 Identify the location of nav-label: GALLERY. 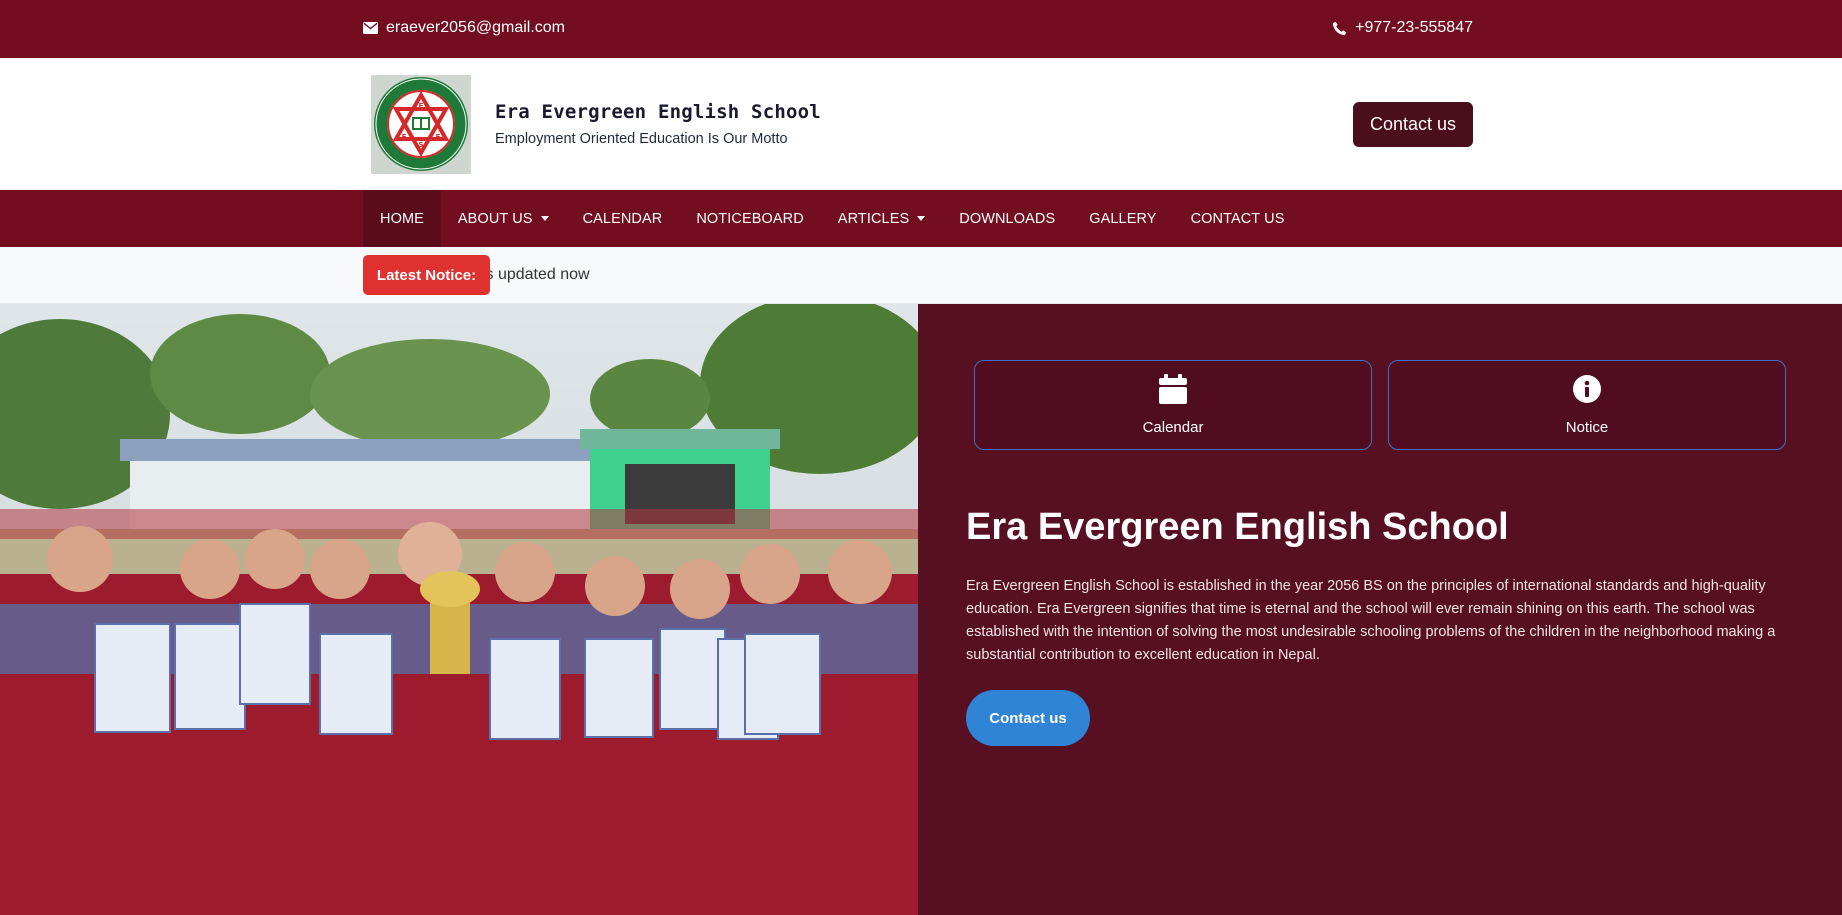
(1123, 218).